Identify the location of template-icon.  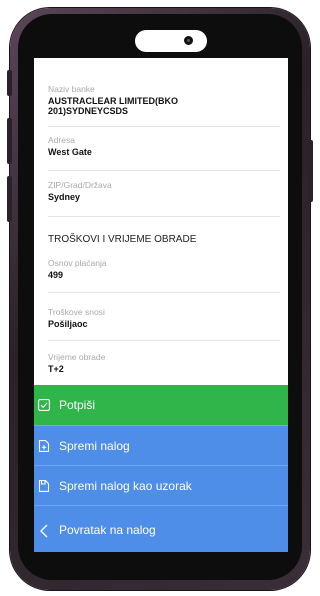
(44, 485).